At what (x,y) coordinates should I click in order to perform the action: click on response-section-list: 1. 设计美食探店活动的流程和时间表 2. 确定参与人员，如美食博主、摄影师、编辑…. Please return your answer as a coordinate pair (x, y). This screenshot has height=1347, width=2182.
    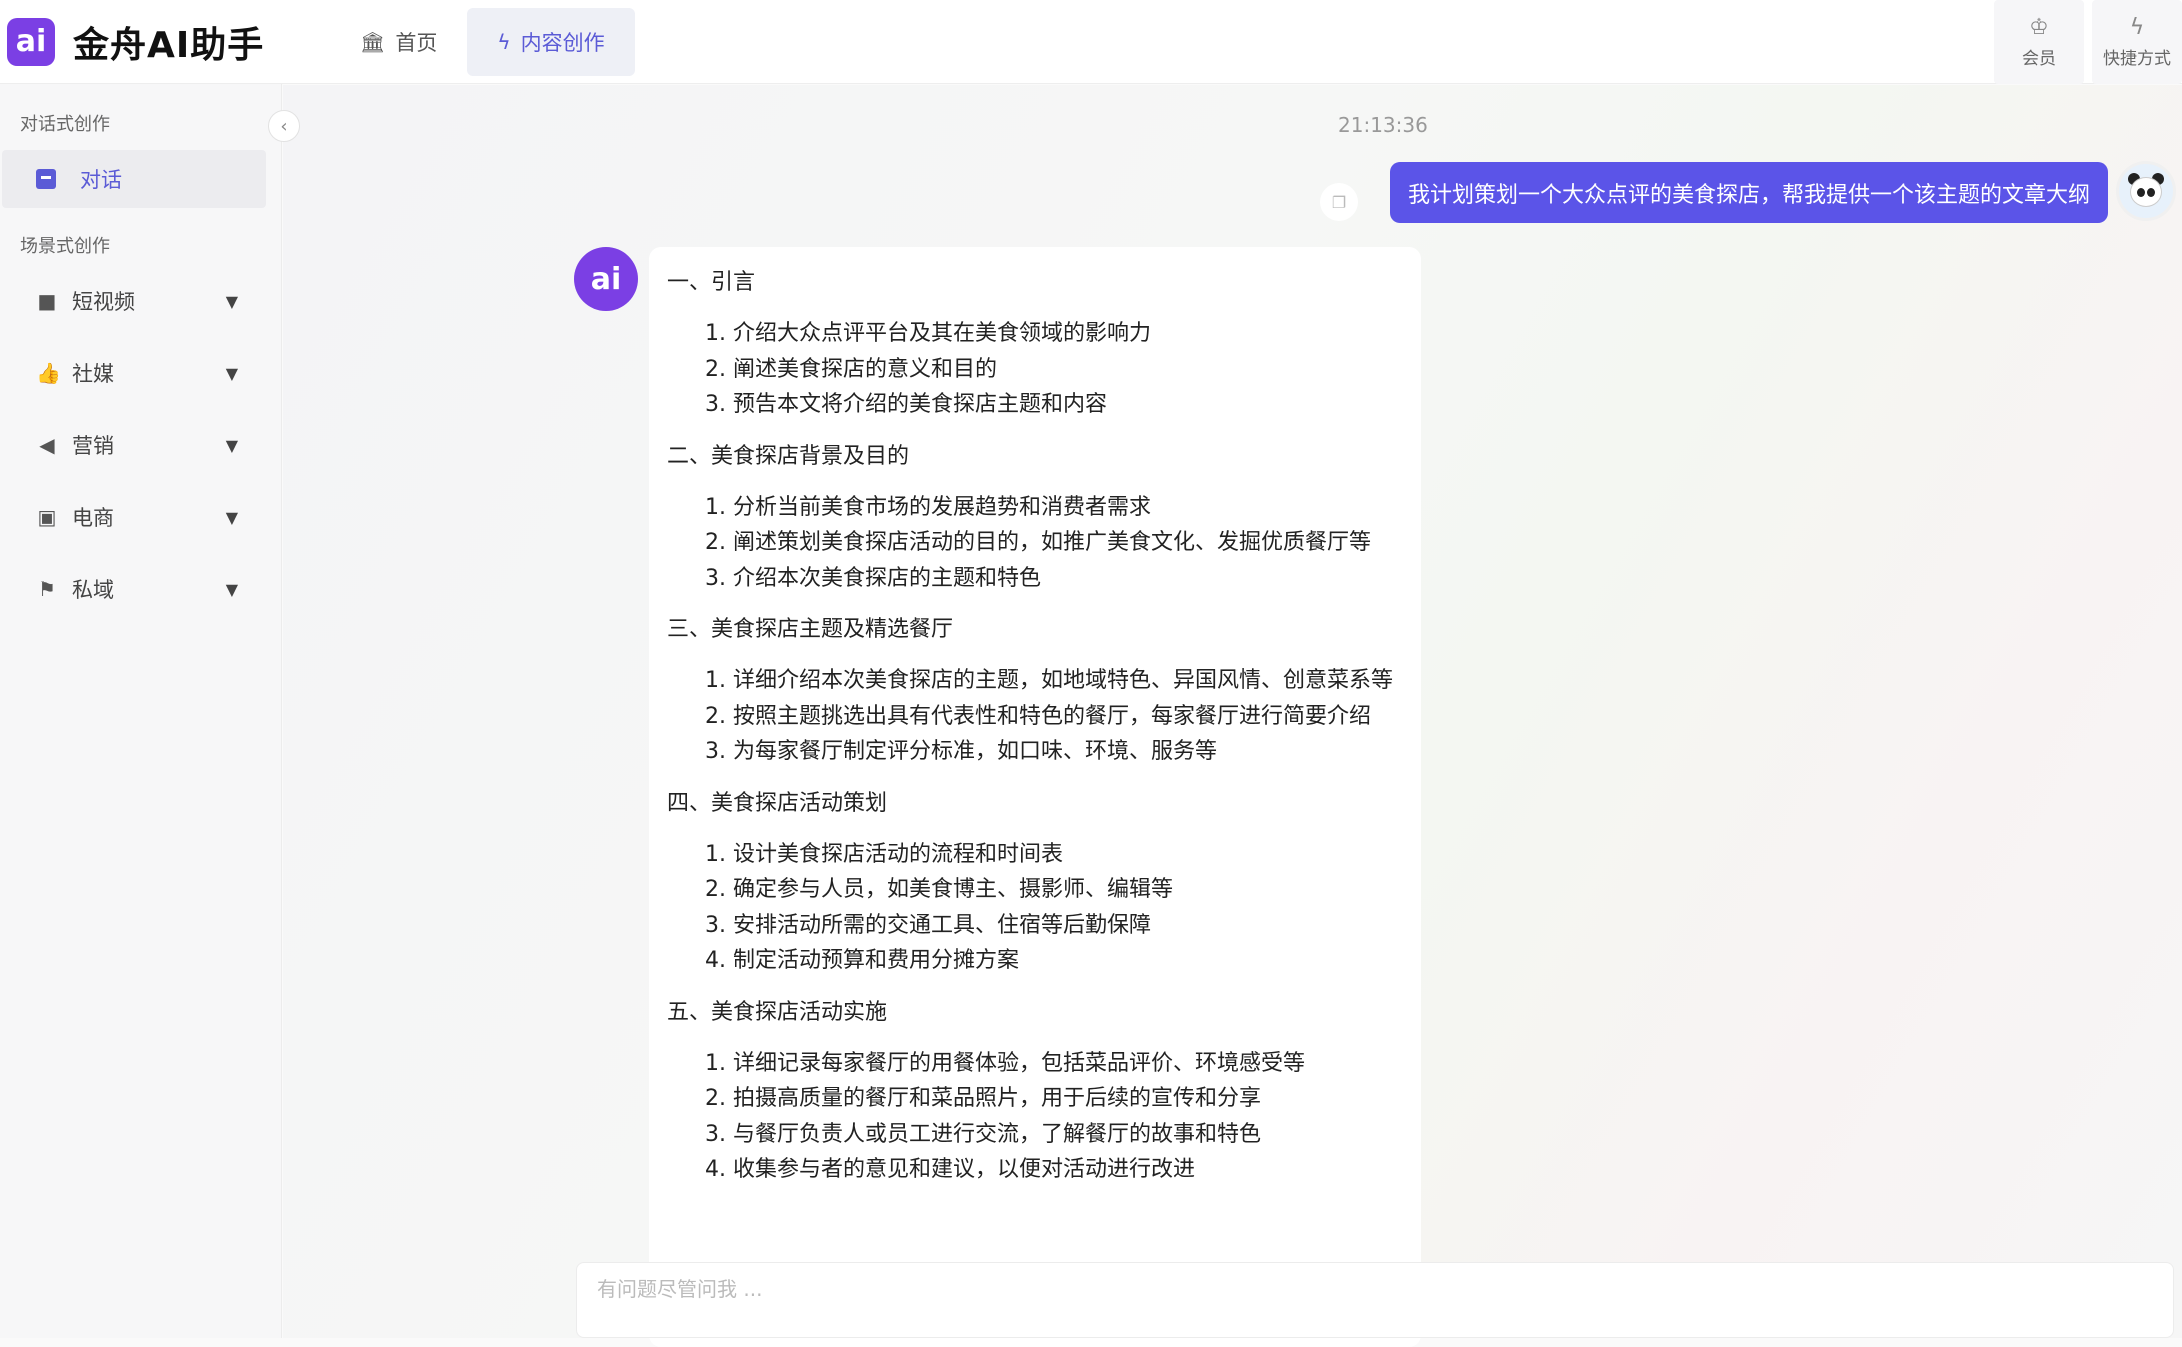
    Looking at the image, I should click on (1035, 908).